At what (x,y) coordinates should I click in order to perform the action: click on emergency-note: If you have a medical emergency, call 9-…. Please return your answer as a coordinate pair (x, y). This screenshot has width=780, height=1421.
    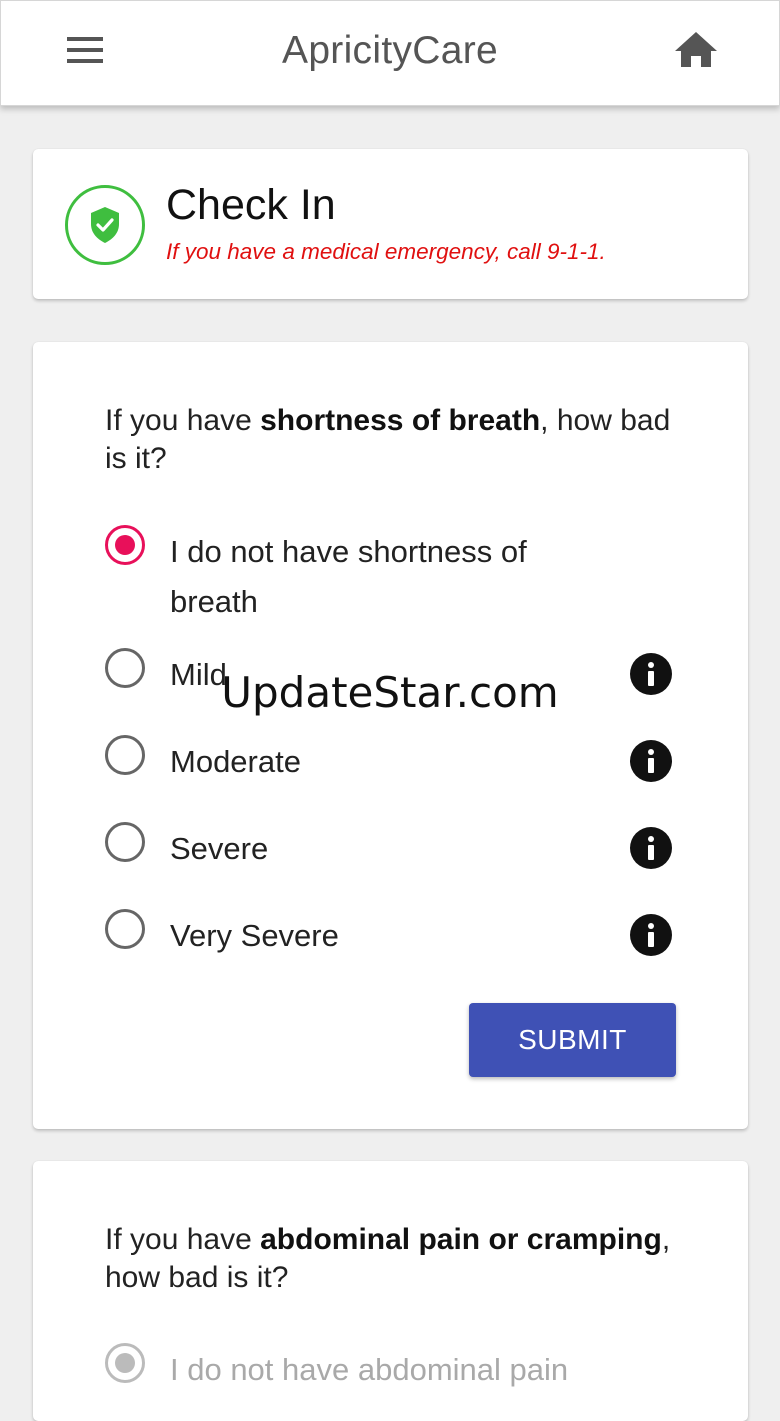
    Looking at the image, I should click on (386, 251).